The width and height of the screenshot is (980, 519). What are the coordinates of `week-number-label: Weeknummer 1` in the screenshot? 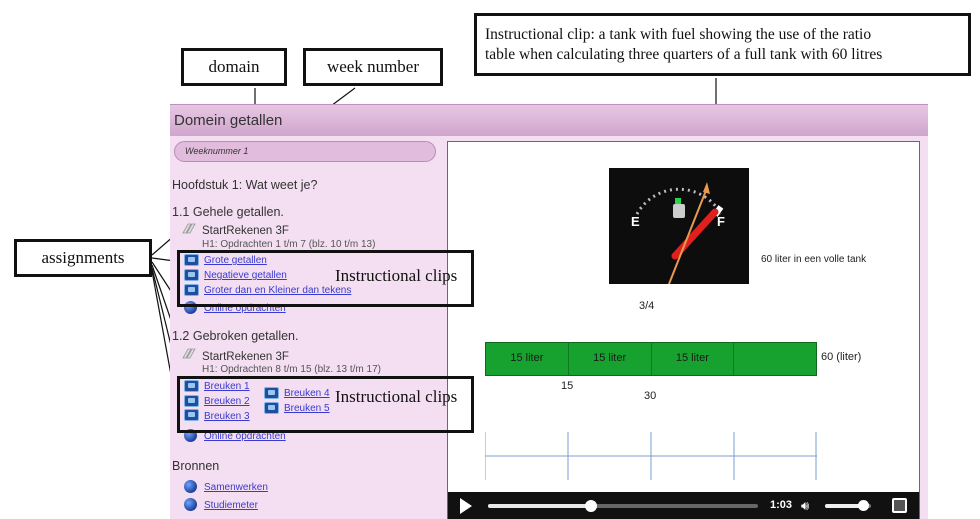 It's located at (217, 151).